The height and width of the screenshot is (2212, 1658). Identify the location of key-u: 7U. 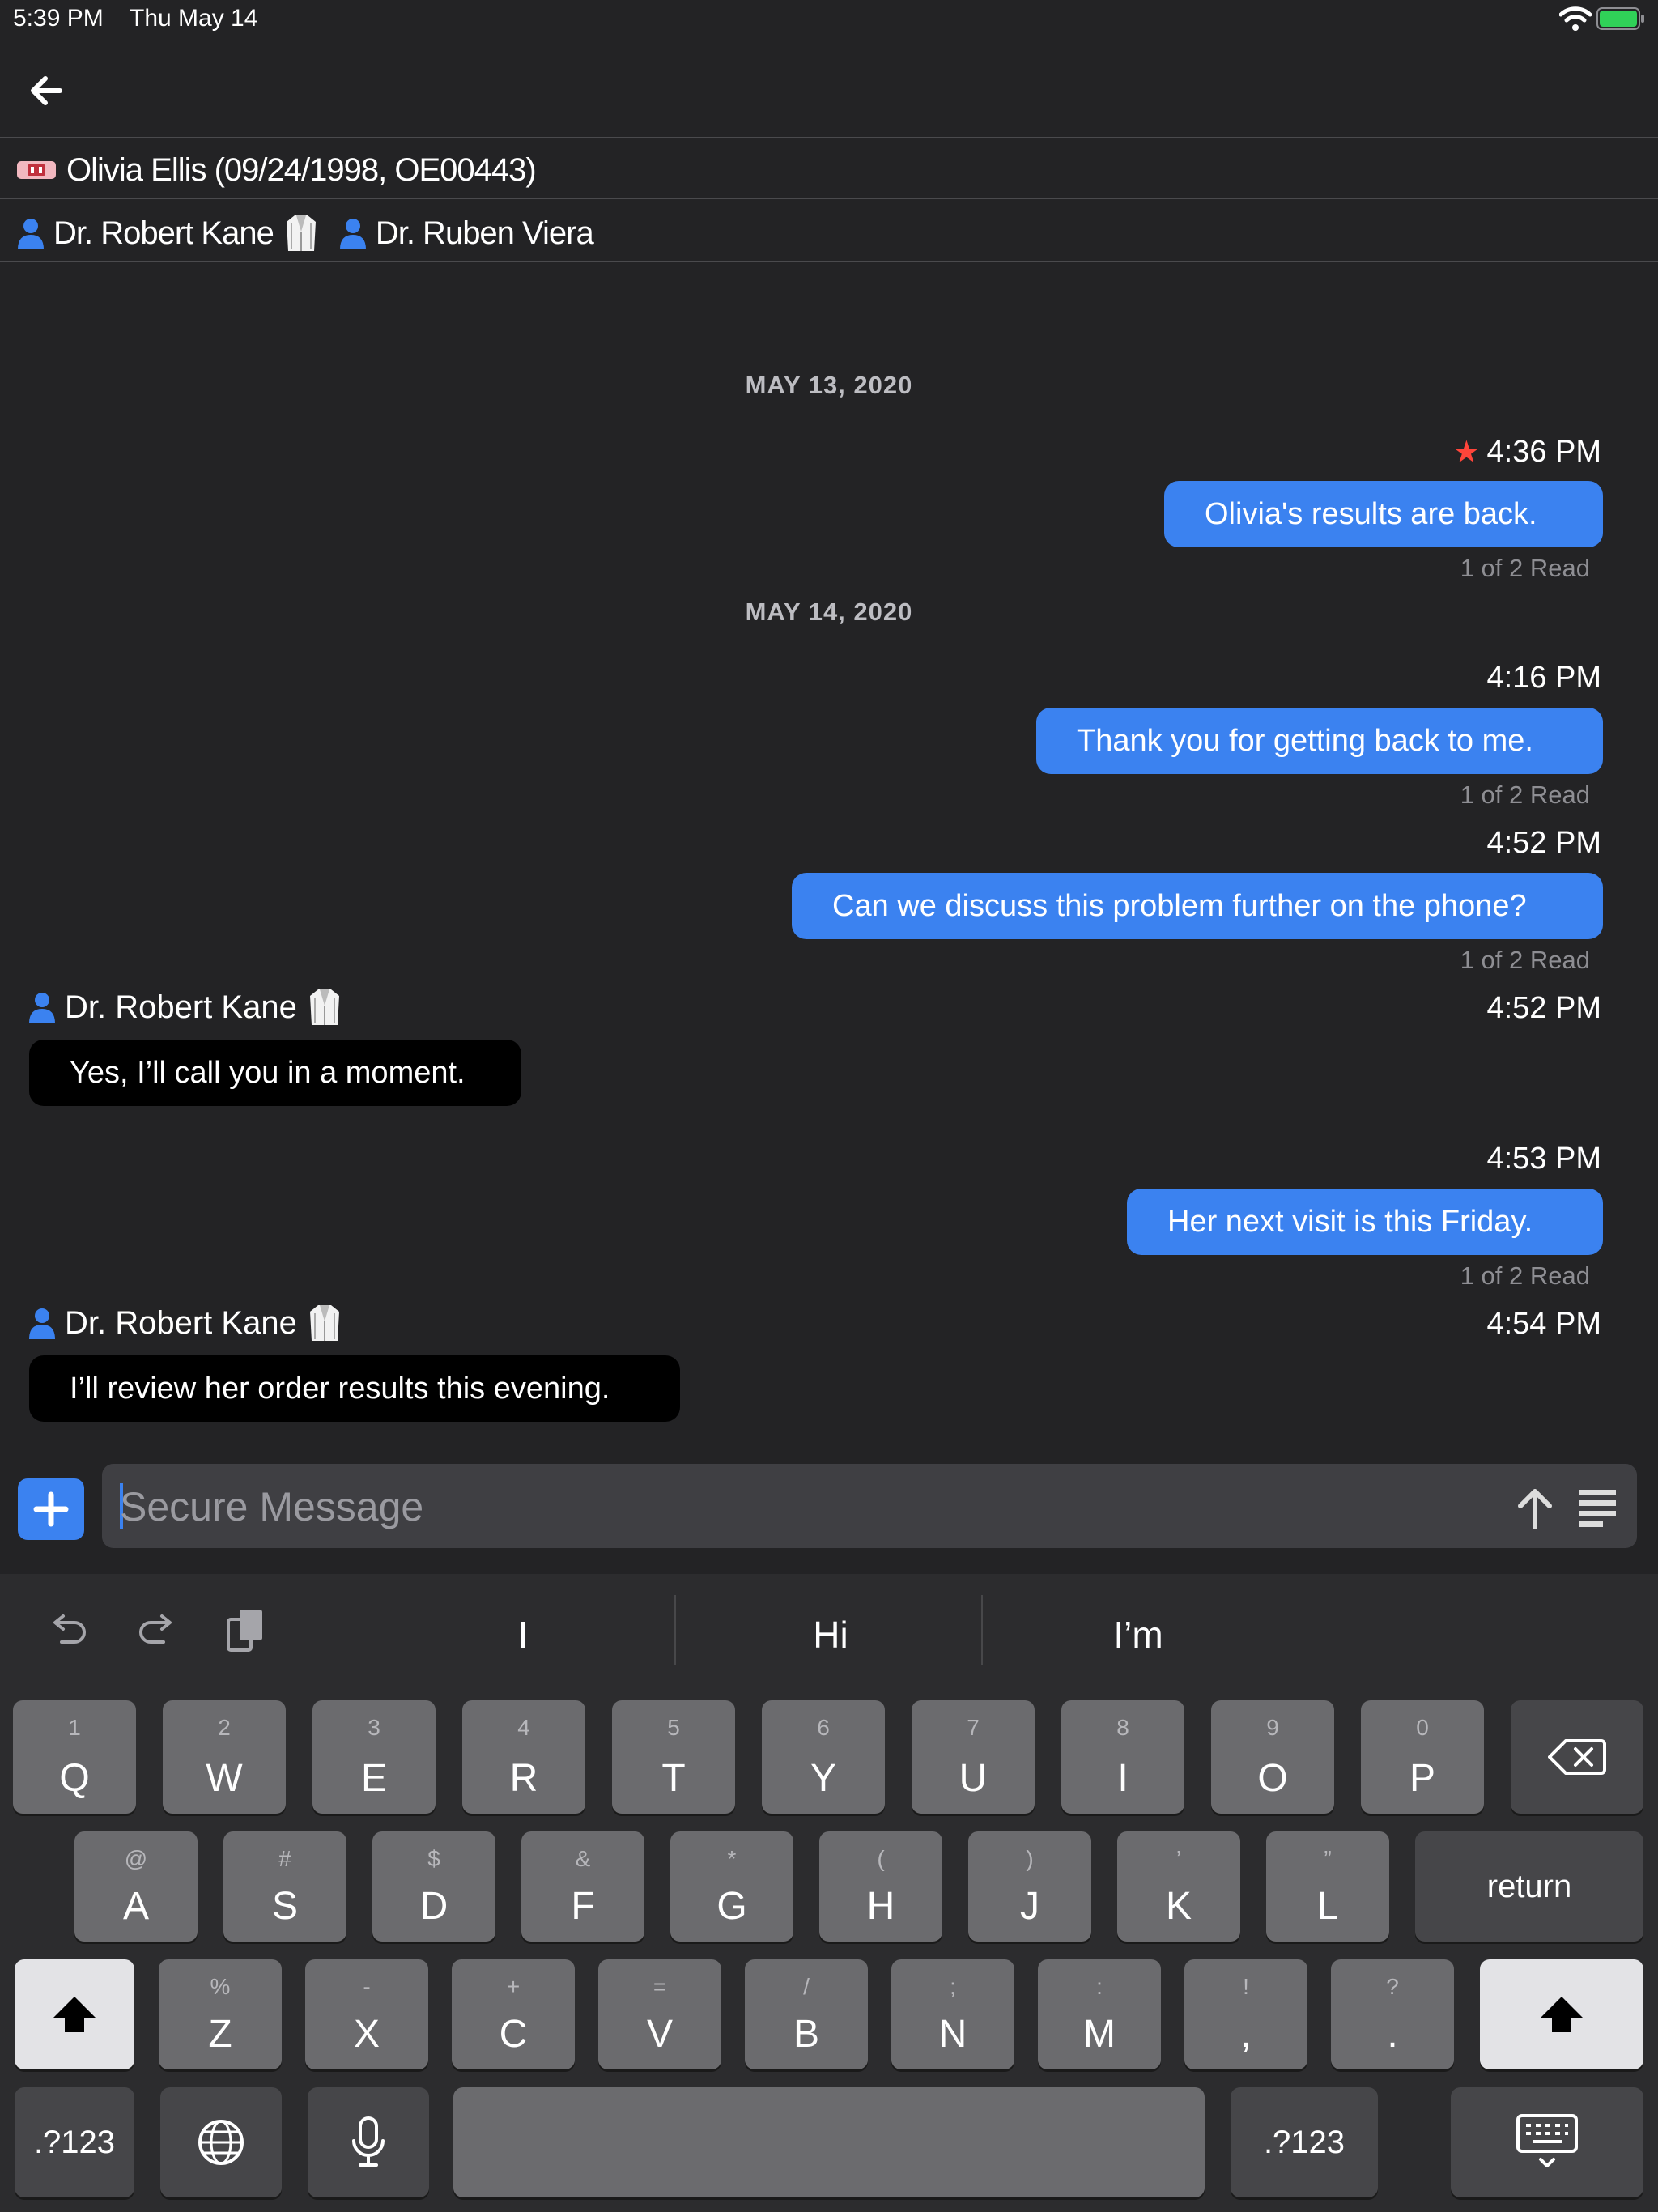
(973, 1757).